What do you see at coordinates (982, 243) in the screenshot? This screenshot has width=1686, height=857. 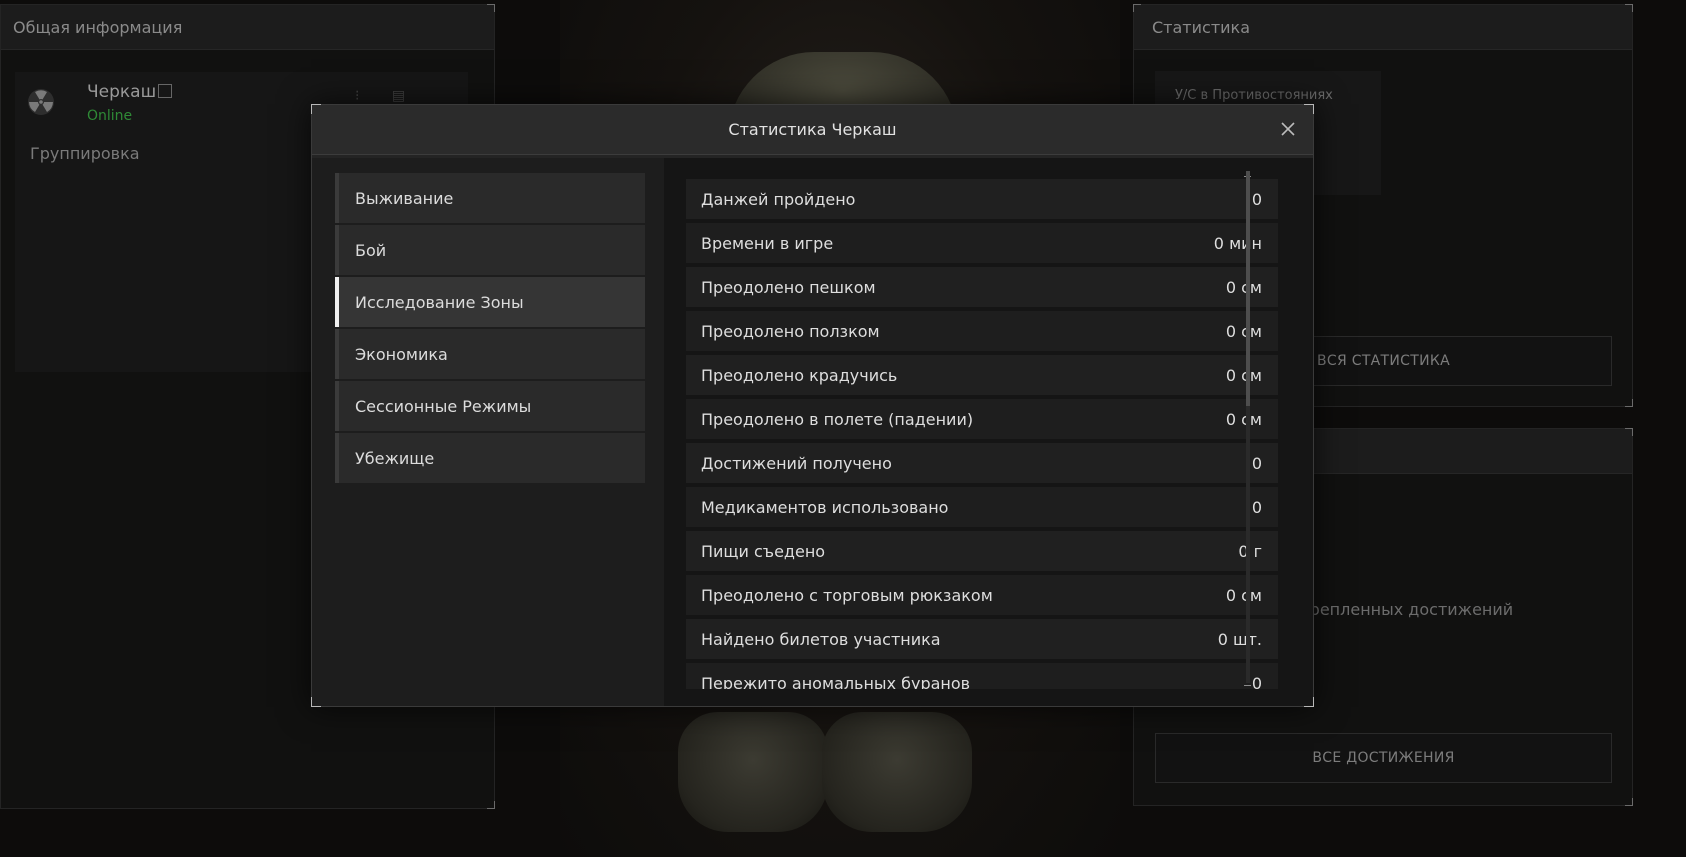 I see `stat-row: Времени в игре 0 мин` at bounding box center [982, 243].